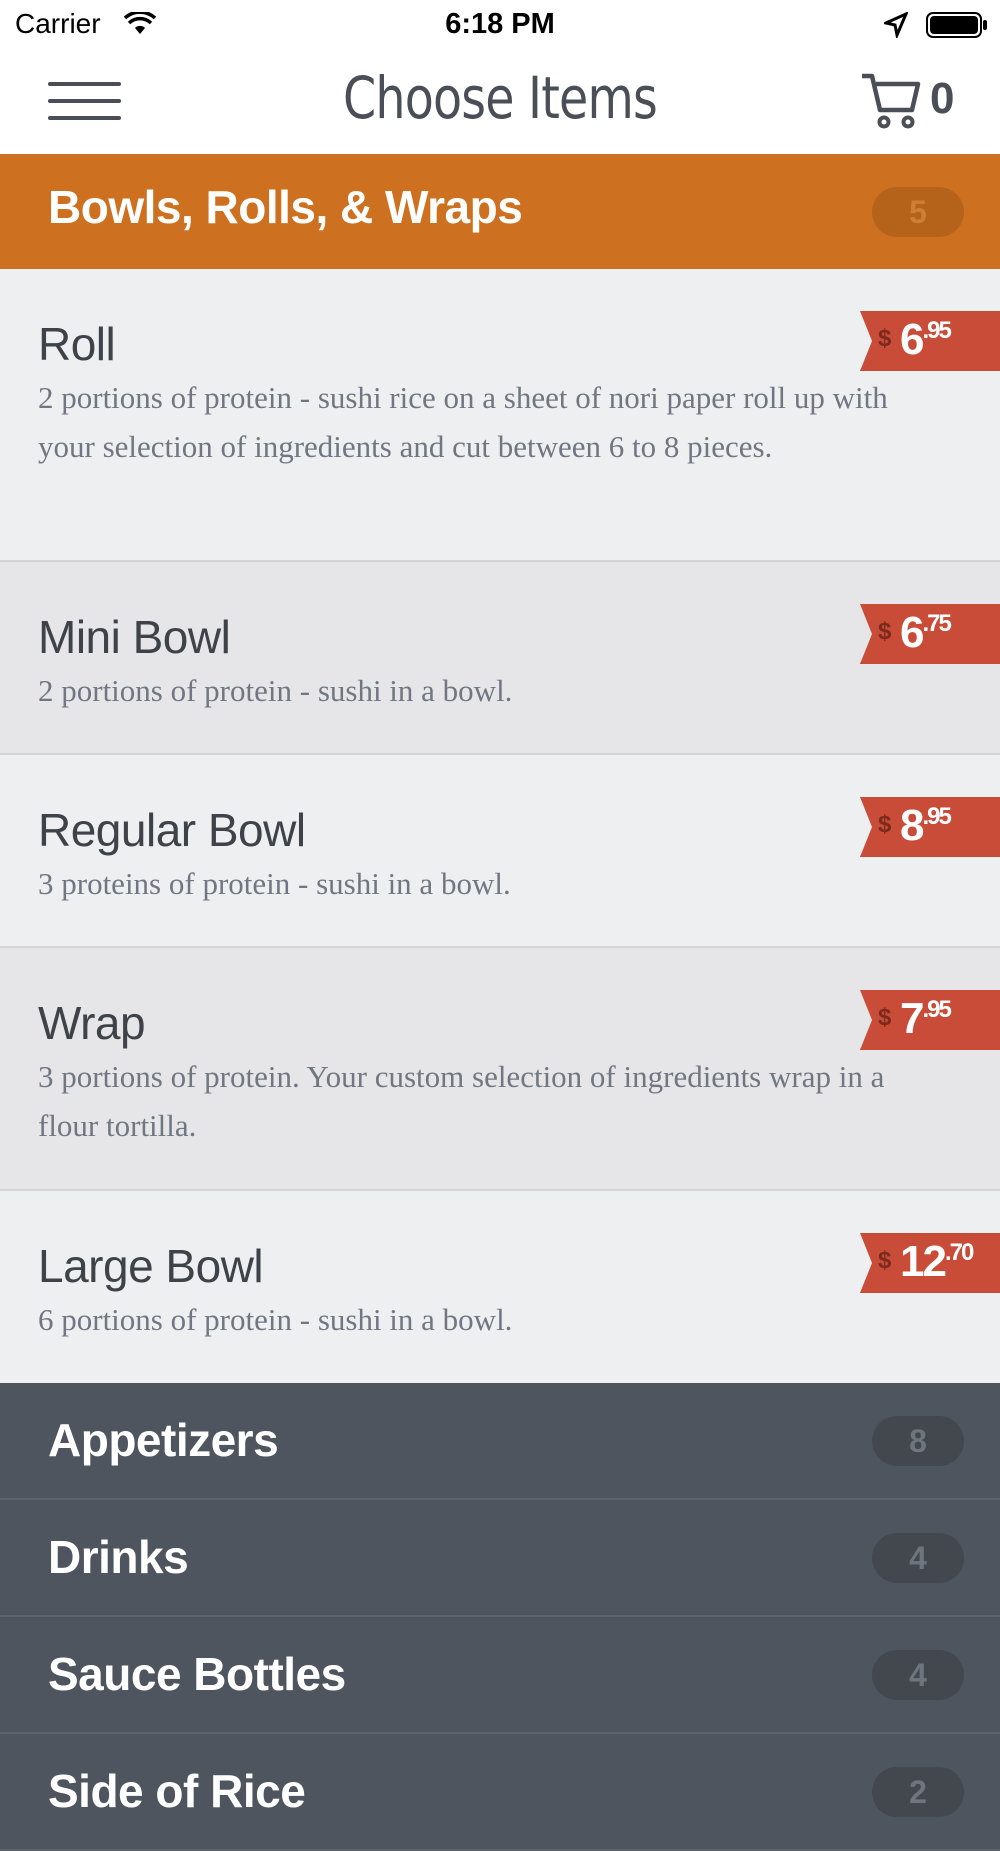 Image resolution: width=1000 pixels, height=1851 pixels. Describe the element at coordinates (275, 690) in the screenshot. I see `item-description: 2 portions of protein - sushi in a bowl.` at that location.